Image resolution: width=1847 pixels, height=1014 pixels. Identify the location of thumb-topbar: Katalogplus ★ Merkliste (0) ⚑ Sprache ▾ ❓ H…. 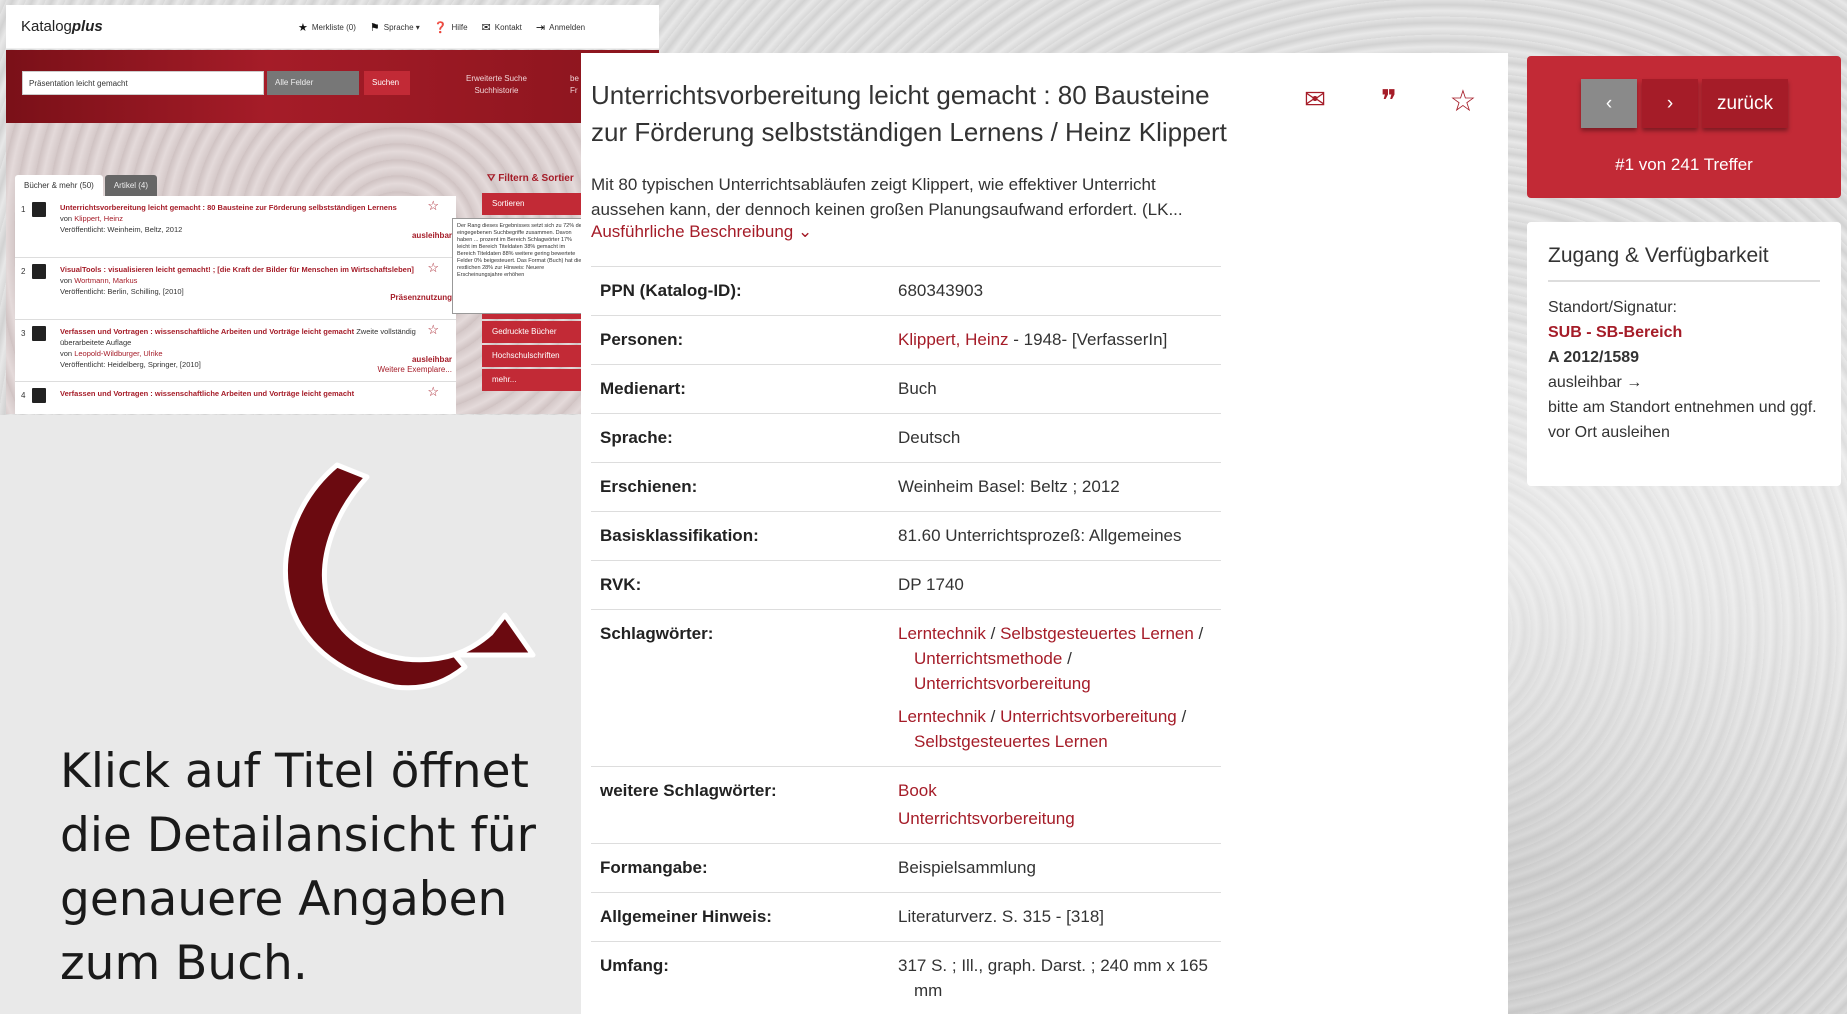
(332, 27).